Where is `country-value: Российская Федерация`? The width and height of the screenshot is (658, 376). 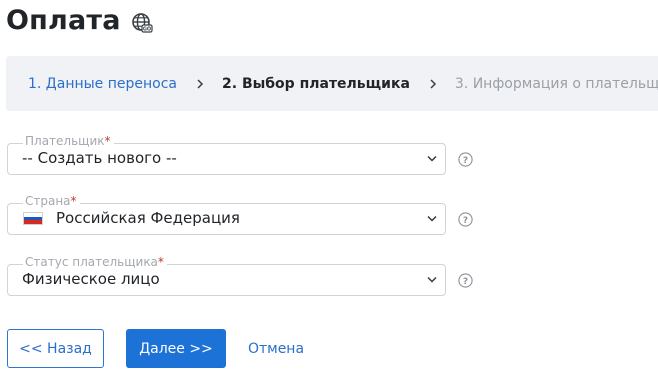
country-value: Российская Федерация is located at coordinates (148, 218).